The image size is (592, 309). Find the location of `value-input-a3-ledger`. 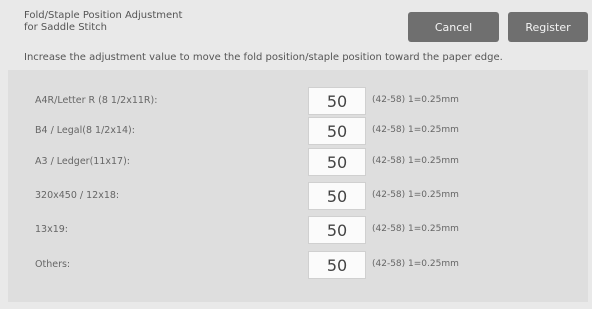

value-input-a3-ledger is located at coordinates (337, 162).